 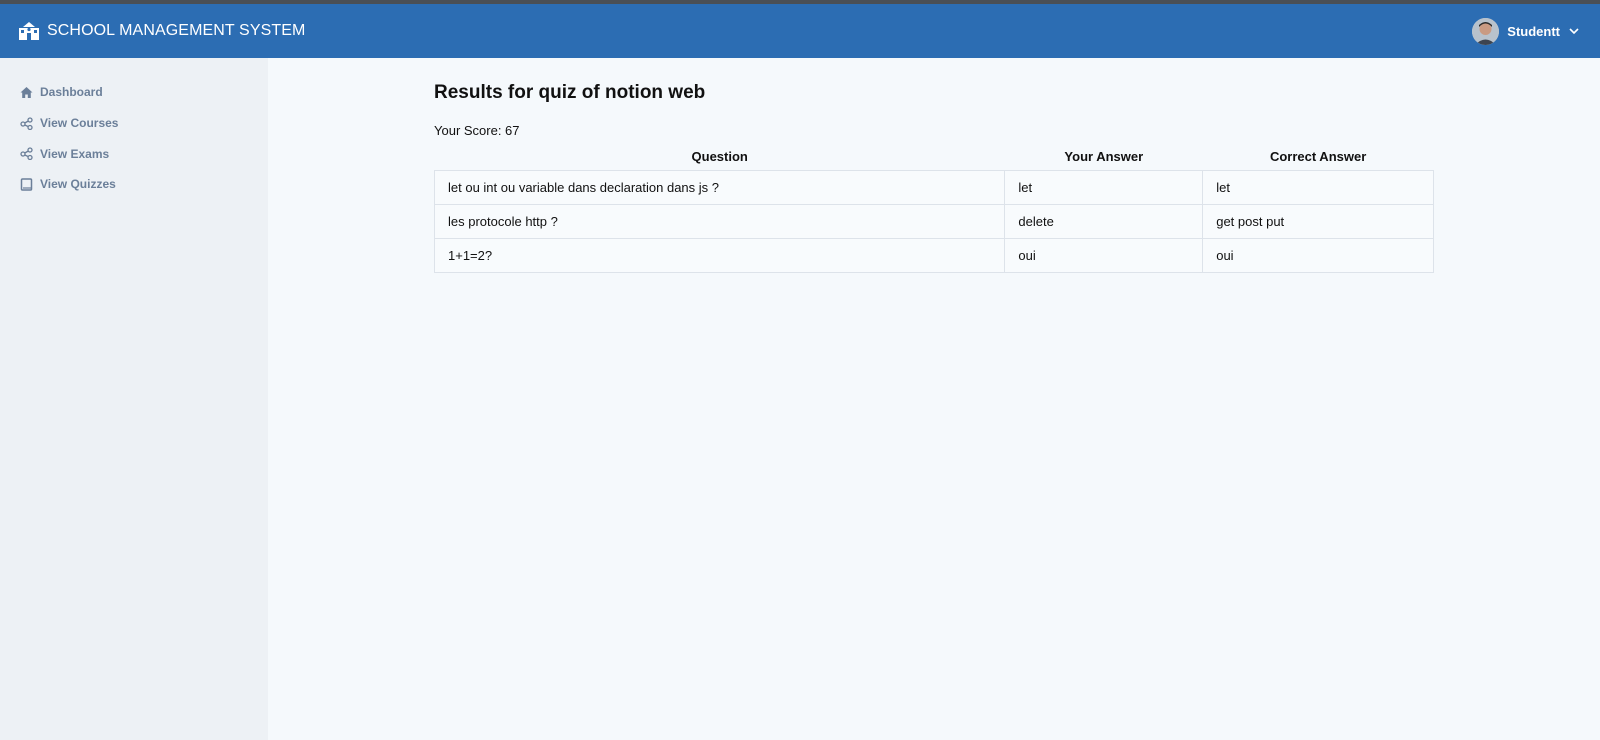 I want to click on correct-answer-cell: oui, so click(x=1318, y=255).